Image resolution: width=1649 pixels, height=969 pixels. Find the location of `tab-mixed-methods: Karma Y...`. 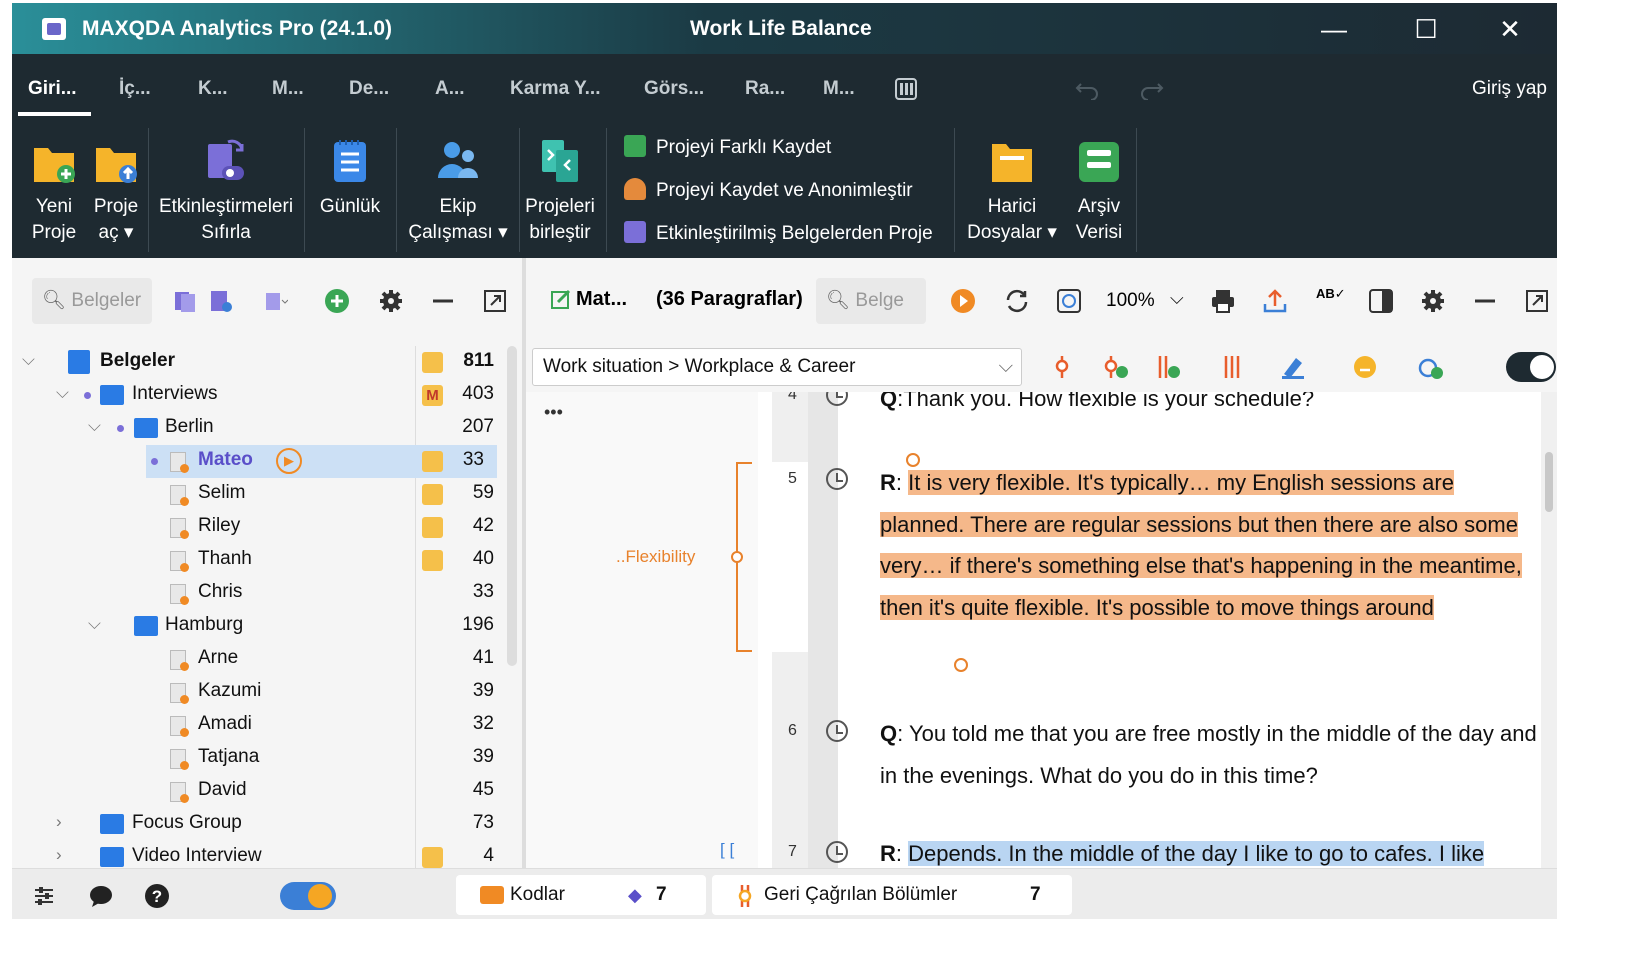

tab-mixed-methods: Karma Y... is located at coordinates (555, 89).